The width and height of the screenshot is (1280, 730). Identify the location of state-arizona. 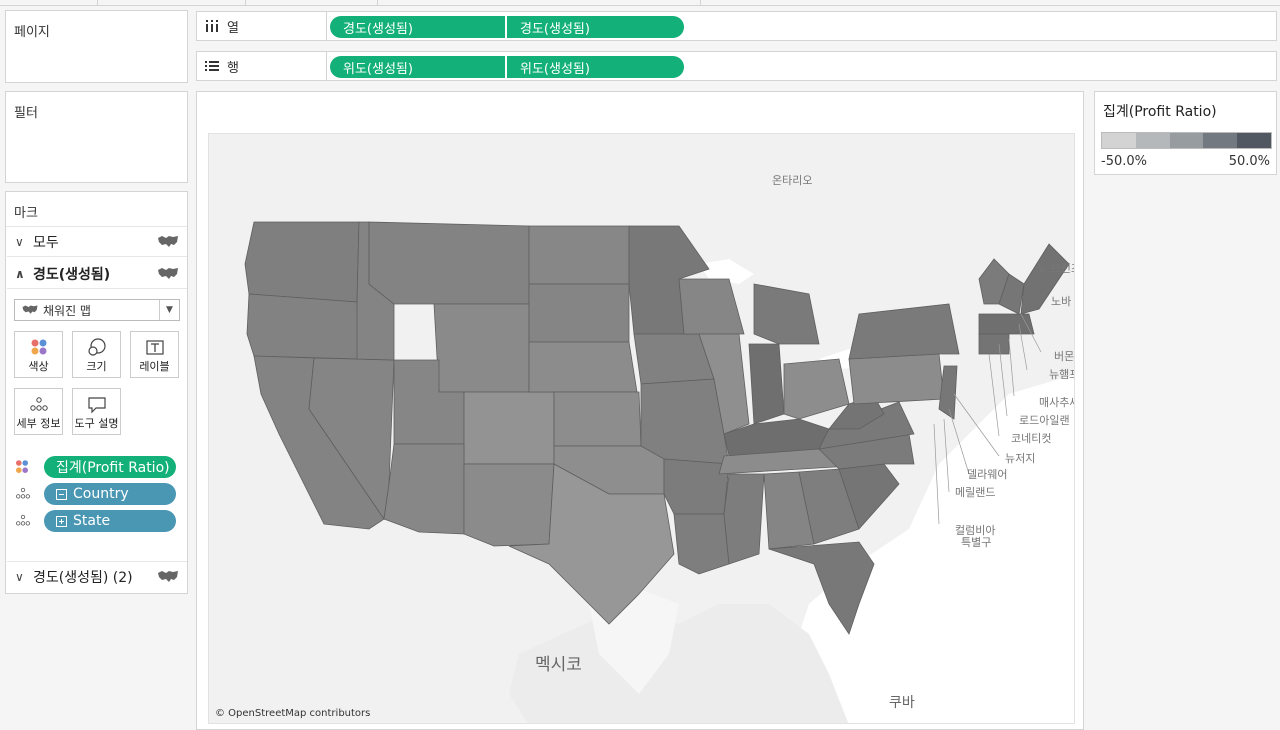
(424, 489).